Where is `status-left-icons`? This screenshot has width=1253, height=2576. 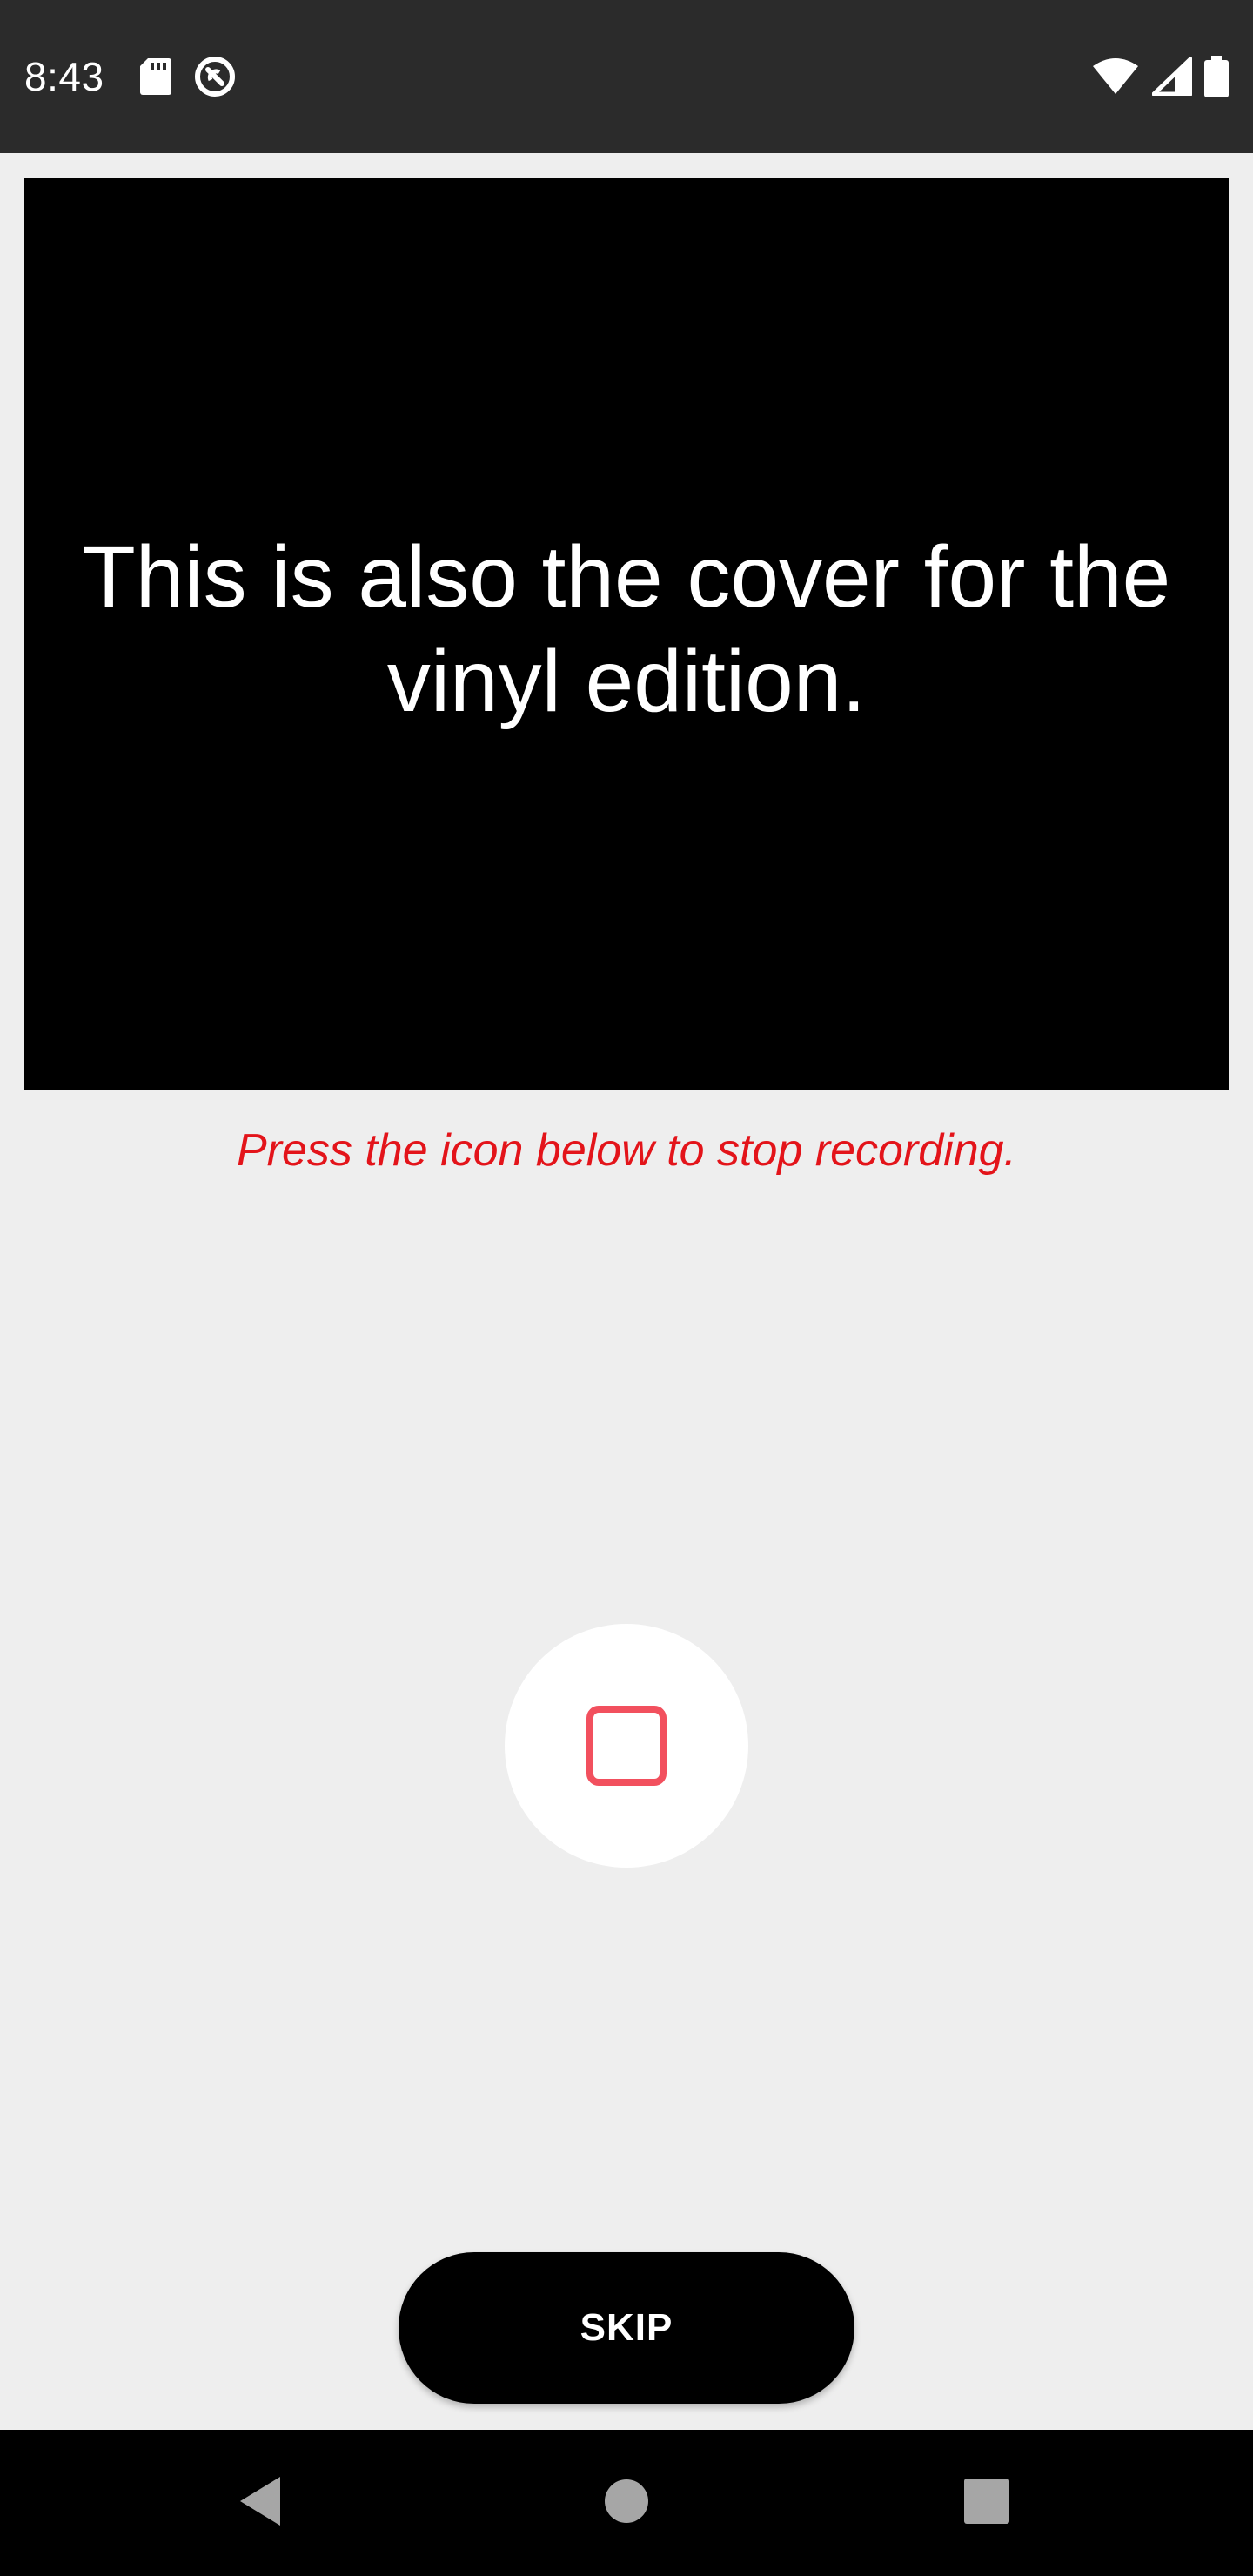 status-left-icons is located at coordinates (188, 77).